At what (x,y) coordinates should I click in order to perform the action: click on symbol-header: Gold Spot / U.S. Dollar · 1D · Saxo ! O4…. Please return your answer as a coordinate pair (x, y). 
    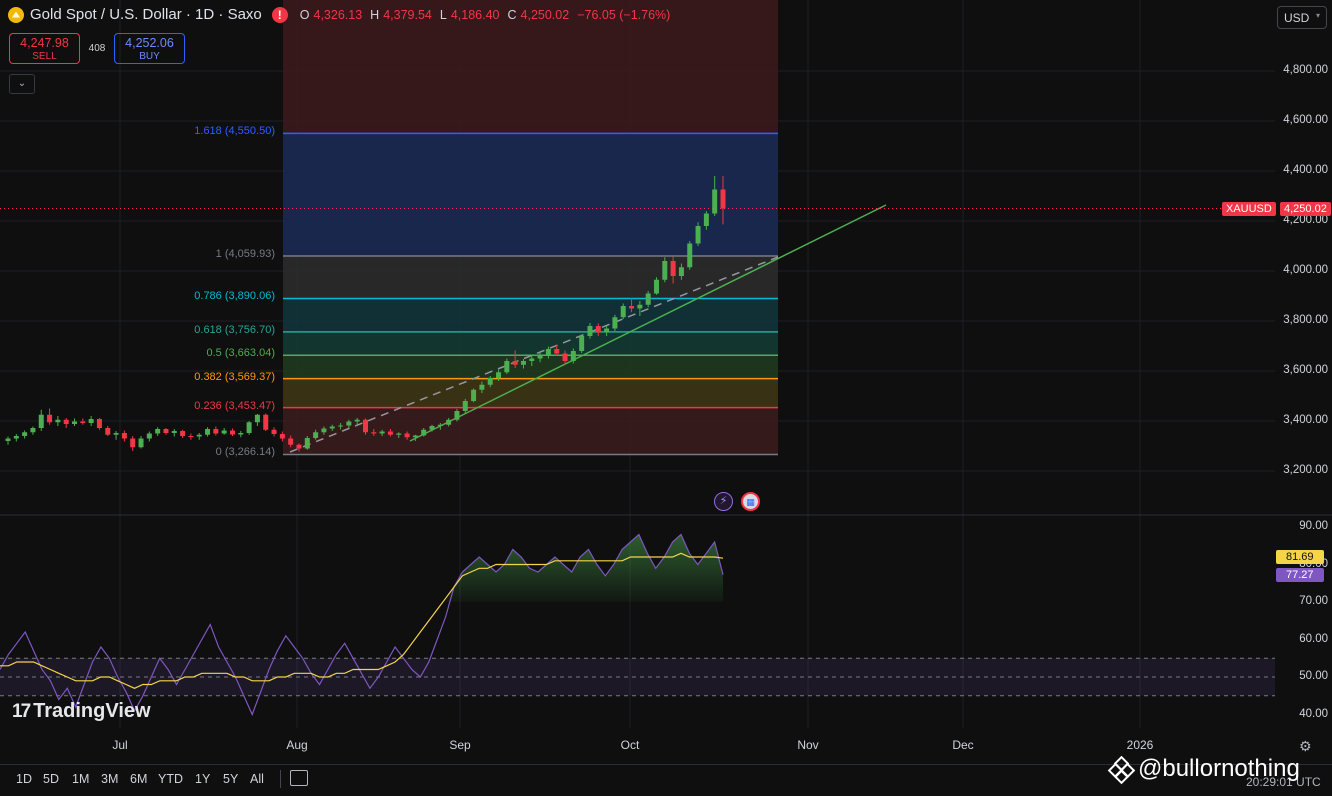
    Looking at the image, I should click on (341, 14).